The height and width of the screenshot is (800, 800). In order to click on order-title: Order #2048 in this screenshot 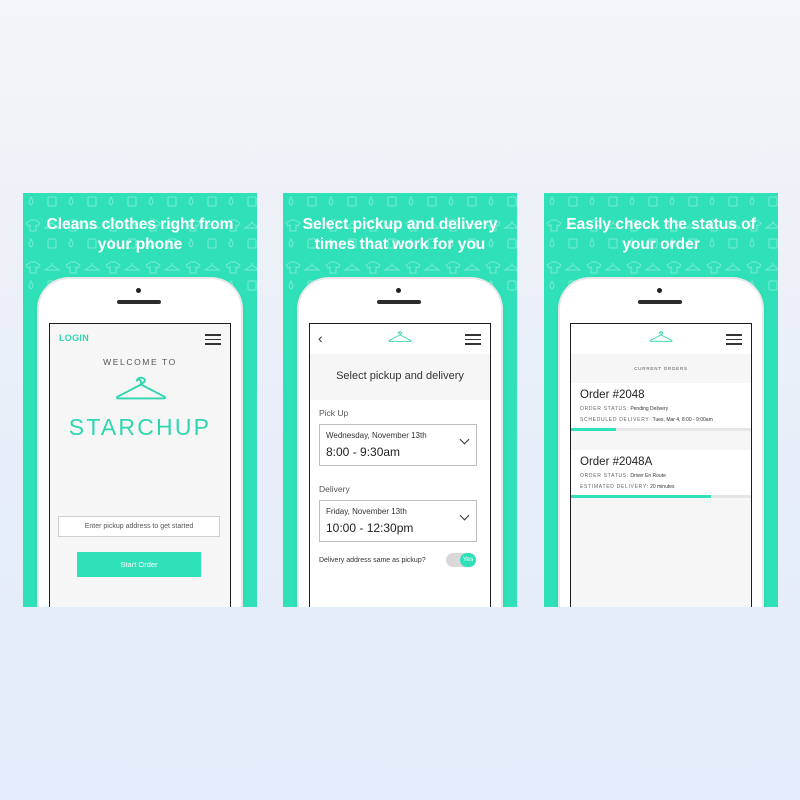, I will do `click(612, 395)`.